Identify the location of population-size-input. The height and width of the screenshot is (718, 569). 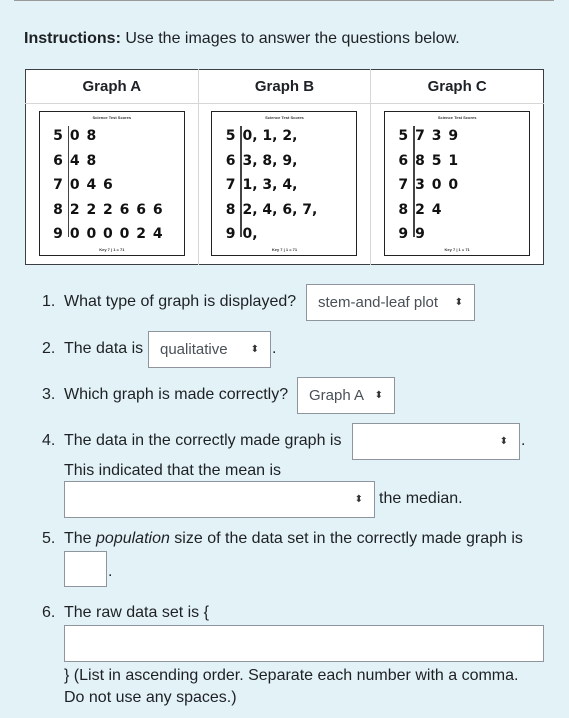
(85, 569).